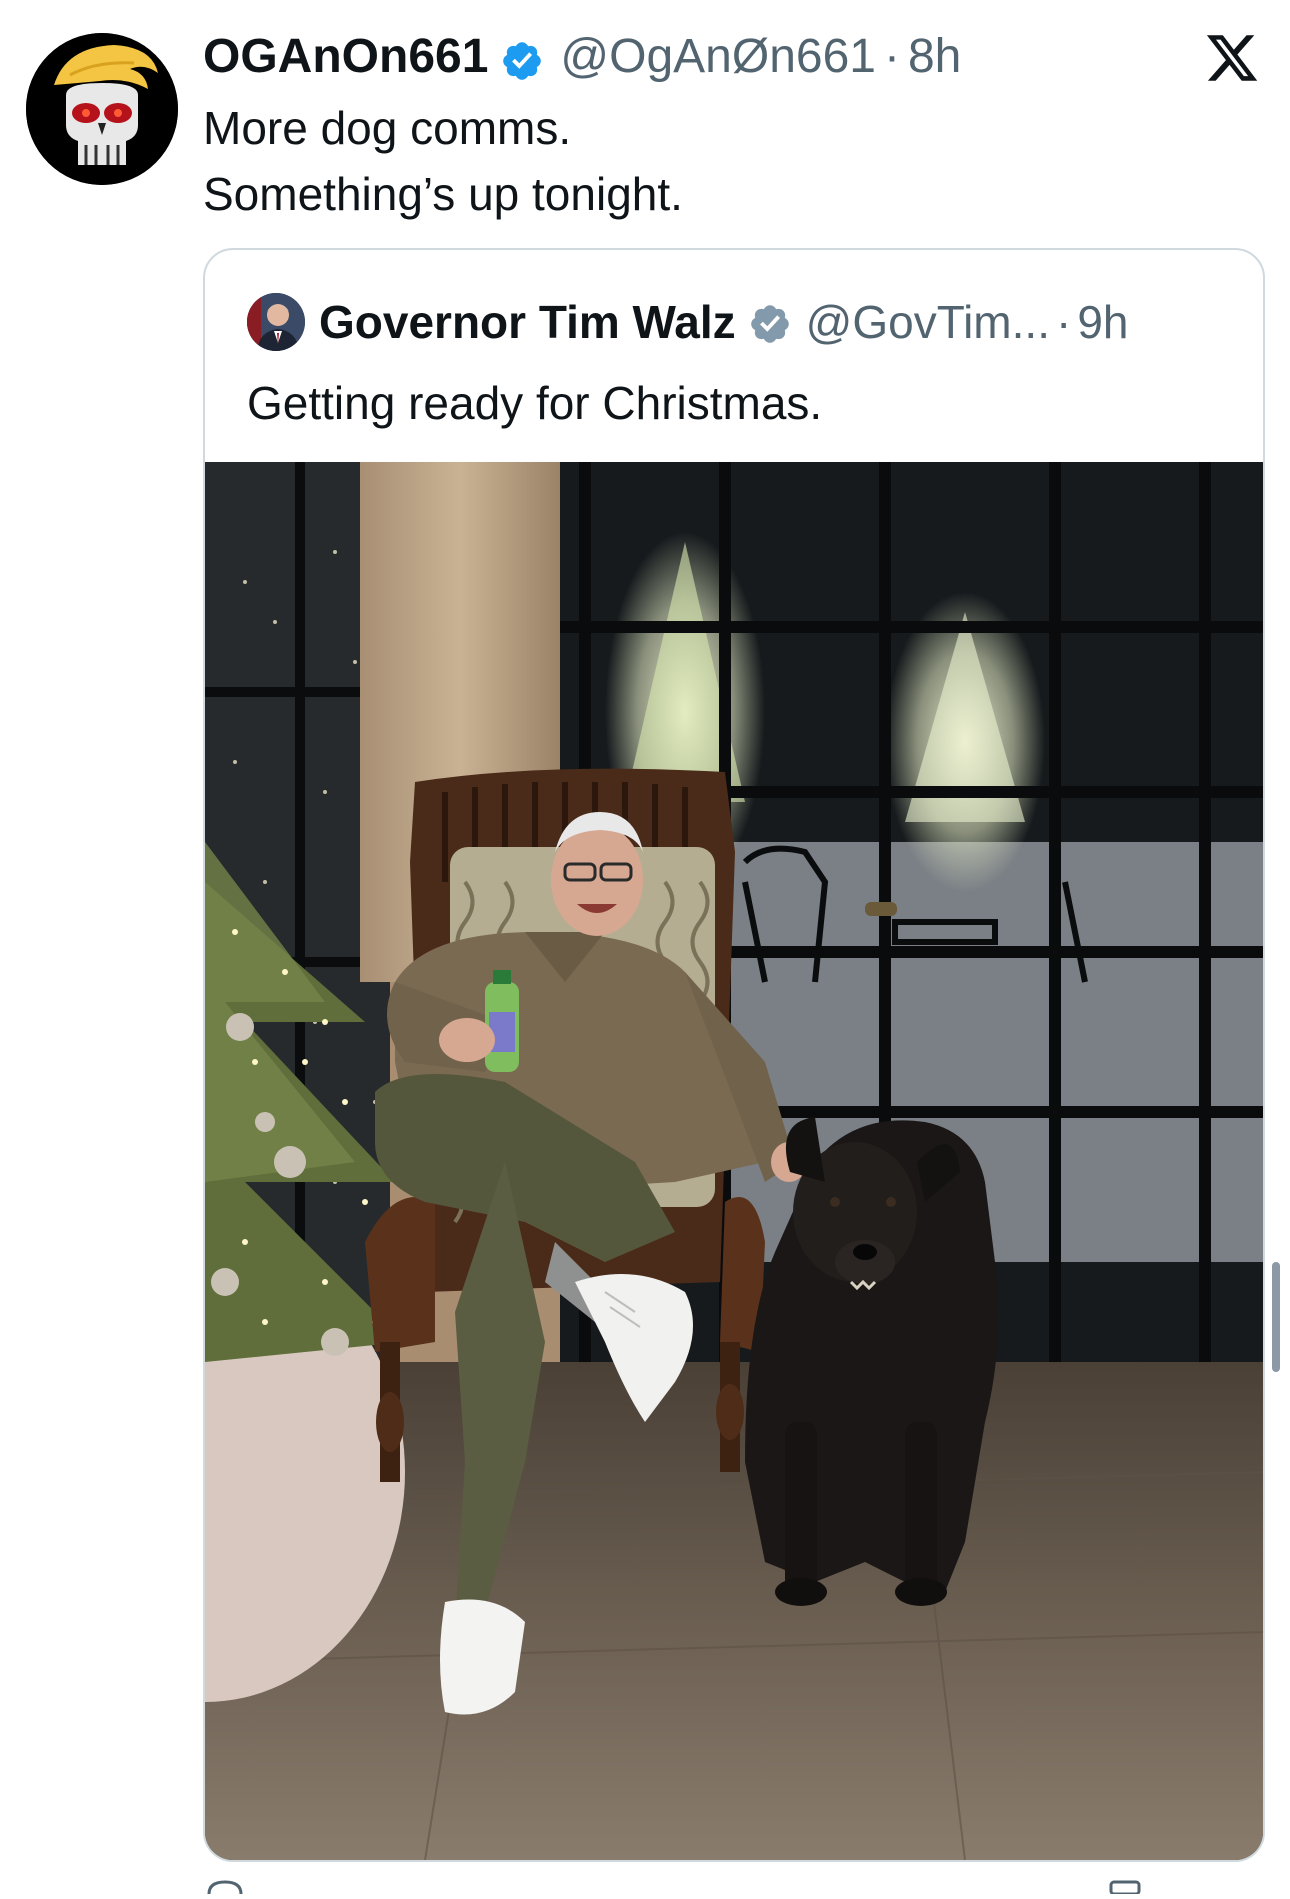  I want to click on x-logo-icon, so click(1232, 58).